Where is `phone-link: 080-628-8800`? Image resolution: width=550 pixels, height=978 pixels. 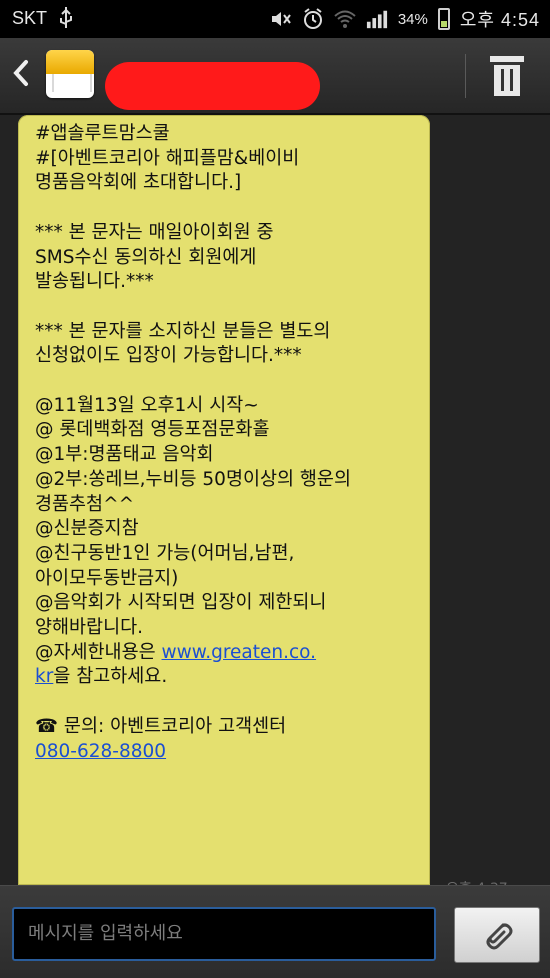
phone-link: 080-628-8800 is located at coordinates (100, 751).